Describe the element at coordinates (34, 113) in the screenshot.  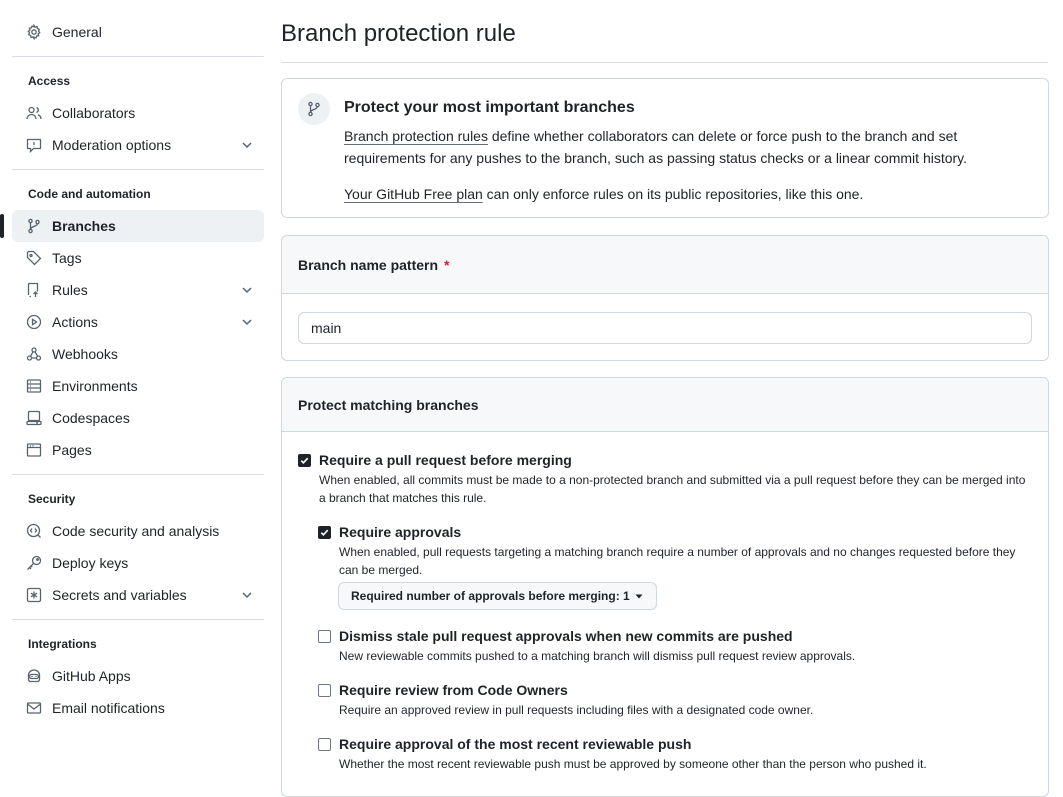
I see `people-icon` at that location.